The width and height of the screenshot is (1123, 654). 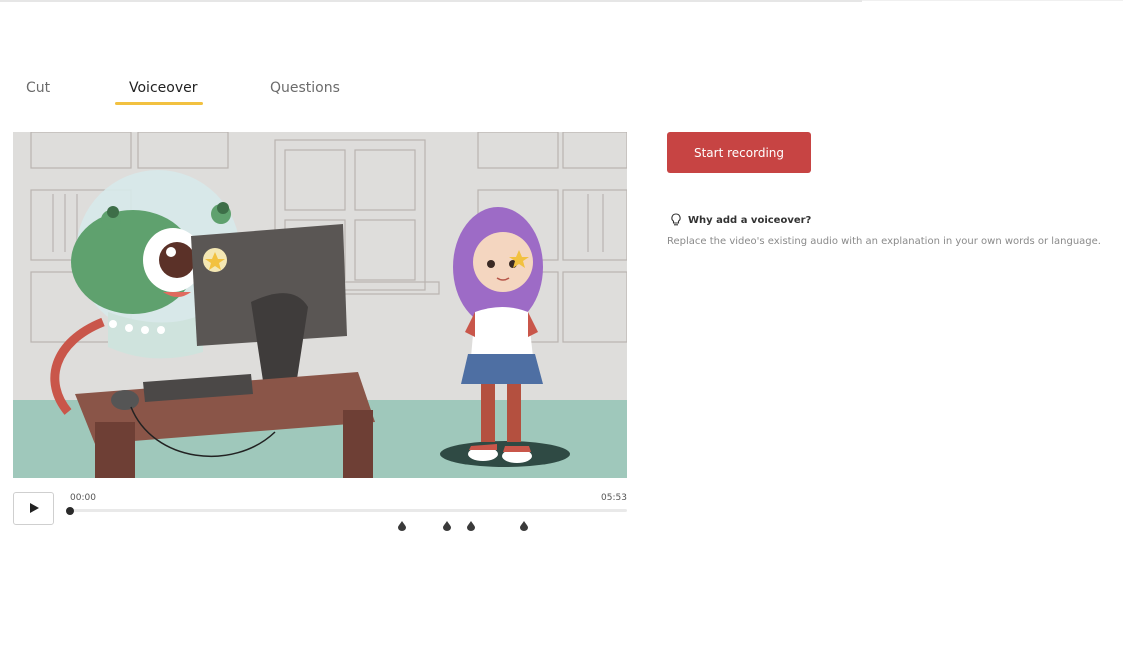 What do you see at coordinates (70, 511) in the screenshot?
I see `timeline-playhead` at bounding box center [70, 511].